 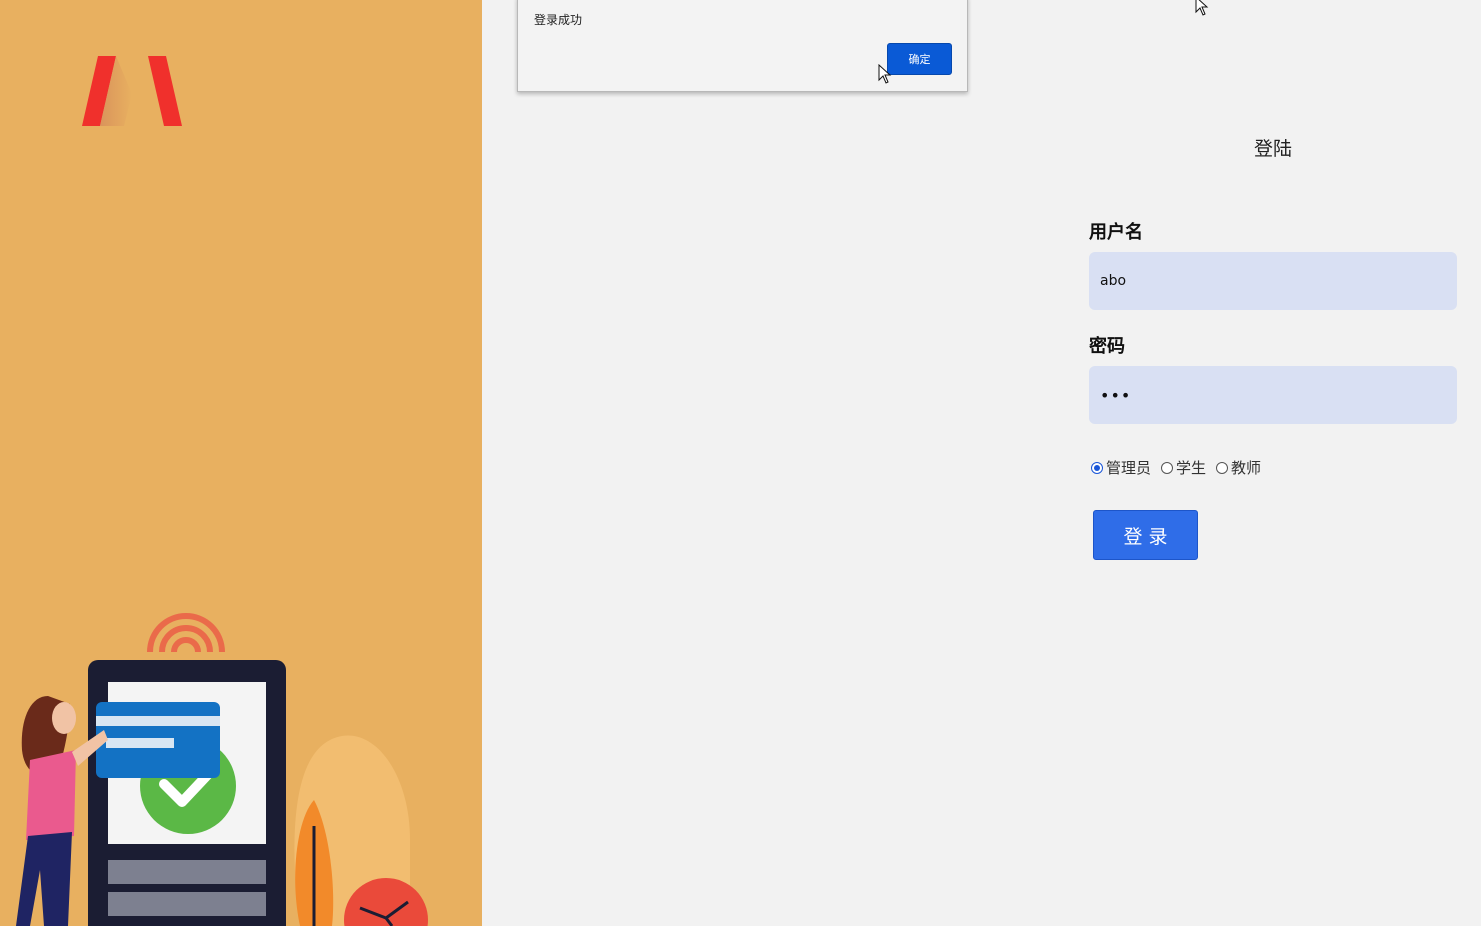 What do you see at coordinates (1107, 346) in the screenshot?
I see `password-label: 密码` at bounding box center [1107, 346].